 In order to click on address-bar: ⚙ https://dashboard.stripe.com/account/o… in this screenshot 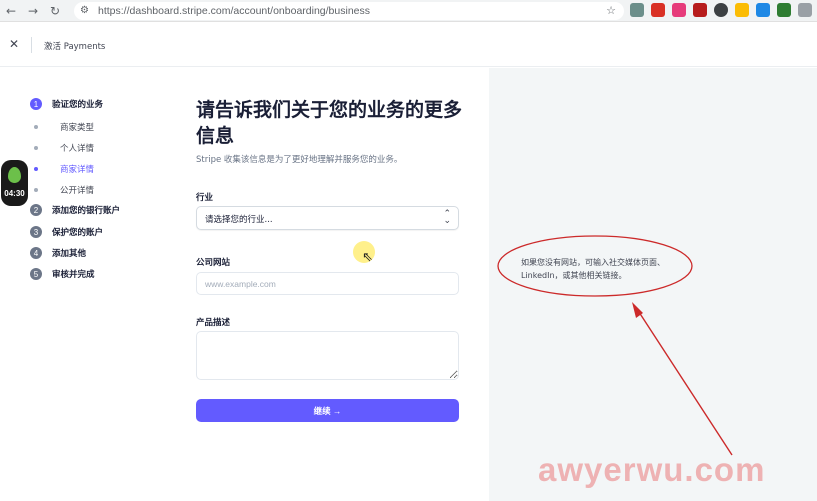, I will do `click(349, 11)`.